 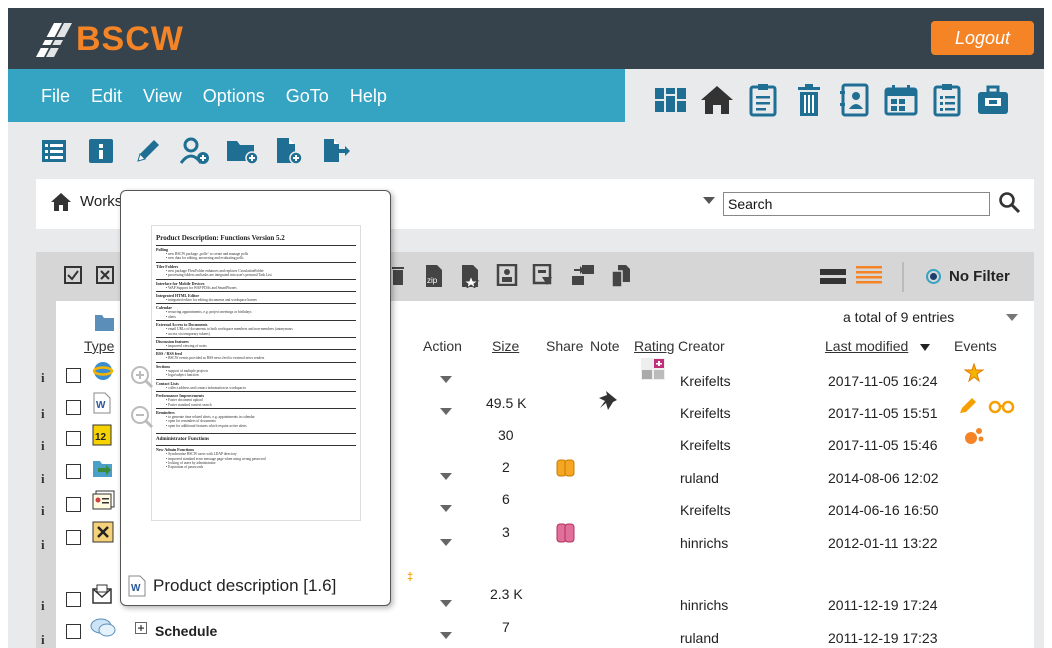 What do you see at coordinates (142, 419) in the screenshot?
I see `zoom-out-icon` at bounding box center [142, 419].